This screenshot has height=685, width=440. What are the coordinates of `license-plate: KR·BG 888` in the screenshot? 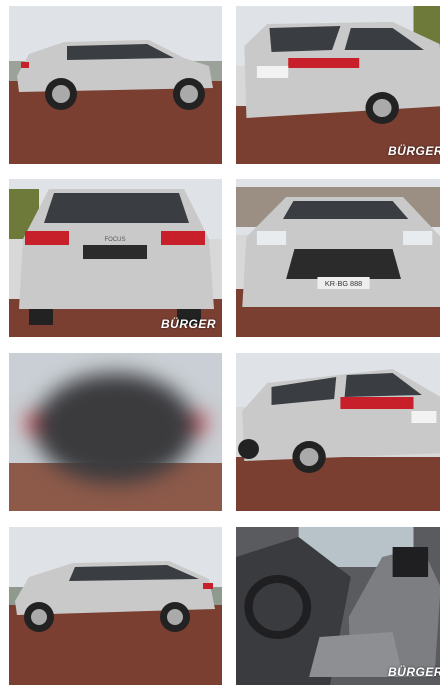 It's located at (343, 284).